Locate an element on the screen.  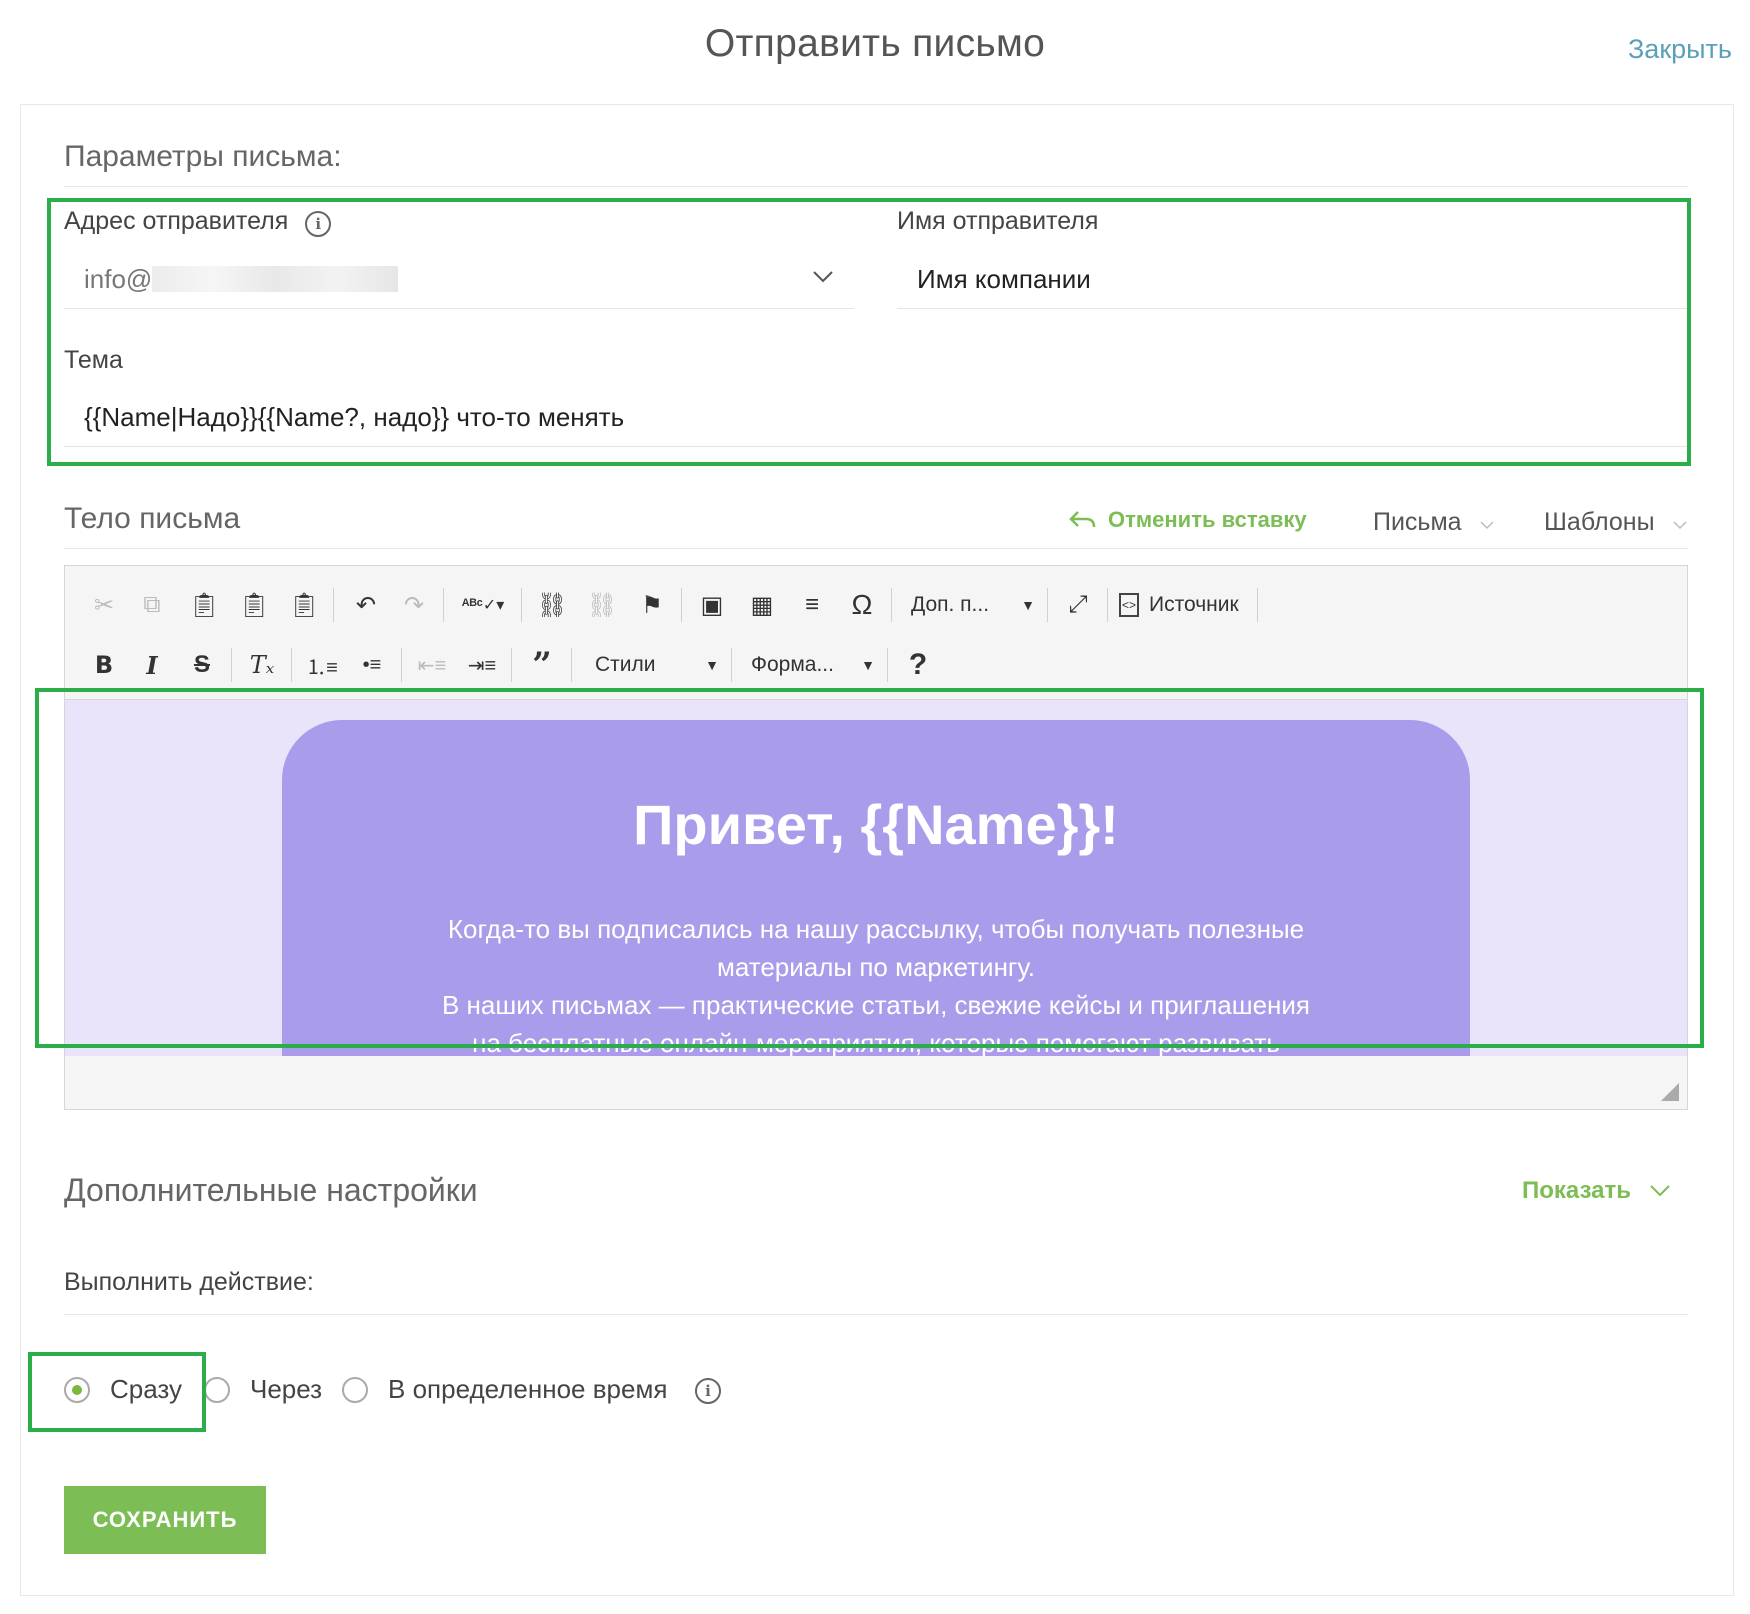
more-combo: Доп. п... ▼ is located at coordinates (973, 605).